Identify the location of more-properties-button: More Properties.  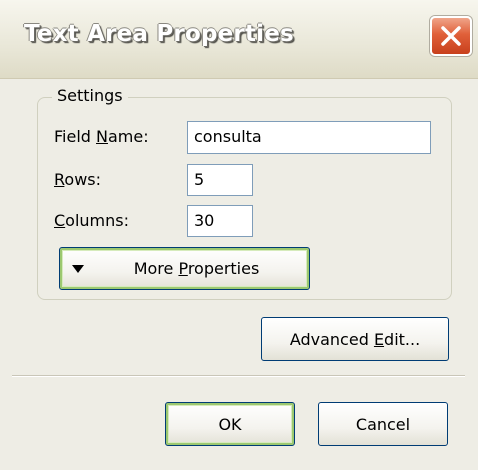
(184, 268).